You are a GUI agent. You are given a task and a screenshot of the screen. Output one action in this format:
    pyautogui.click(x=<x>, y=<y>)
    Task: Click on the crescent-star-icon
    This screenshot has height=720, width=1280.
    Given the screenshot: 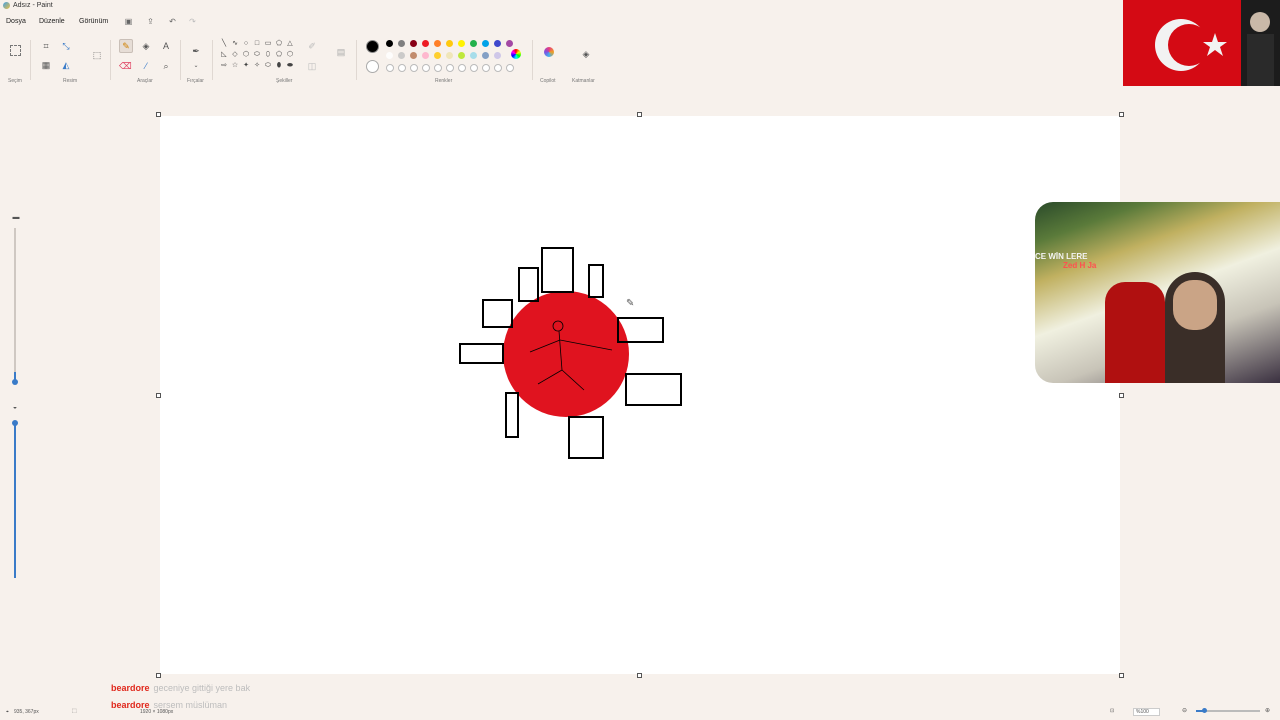 What is the action you would take?
    pyautogui.click(x=1217, y=43)
    